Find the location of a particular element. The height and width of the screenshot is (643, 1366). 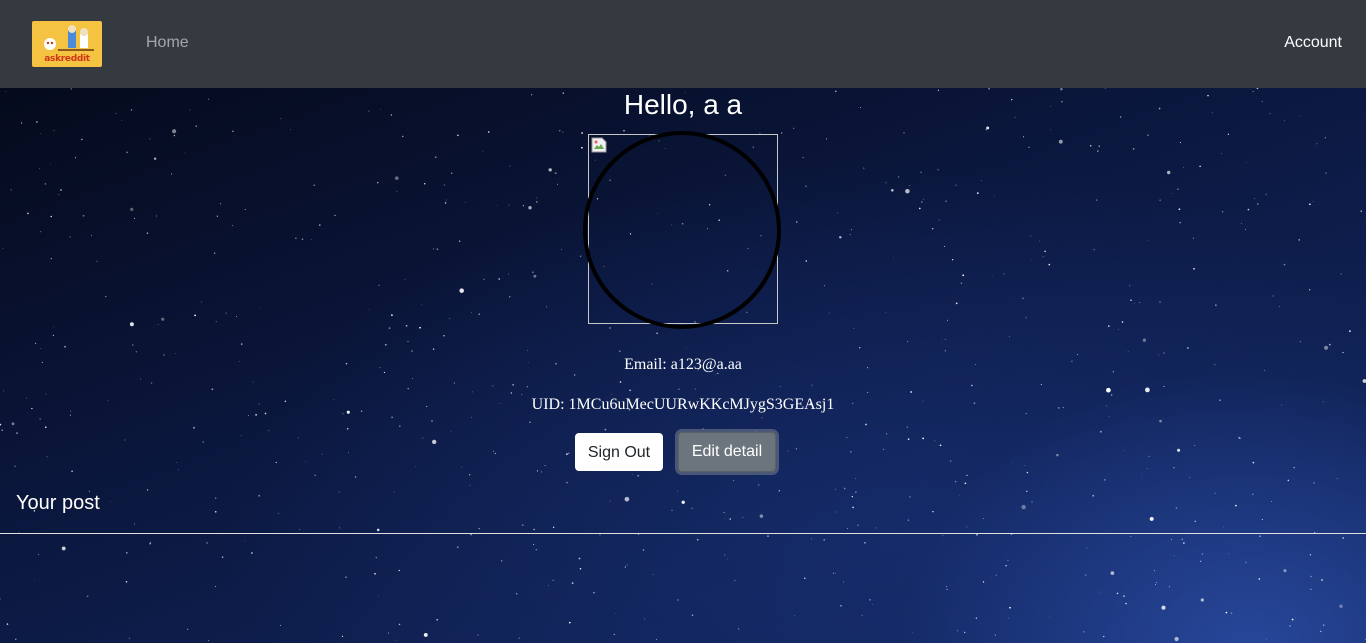

uid-text: UID: 1MCu6uMecUURwKKcMJygS3GEAsj1 is located at coordinates (683, 404).